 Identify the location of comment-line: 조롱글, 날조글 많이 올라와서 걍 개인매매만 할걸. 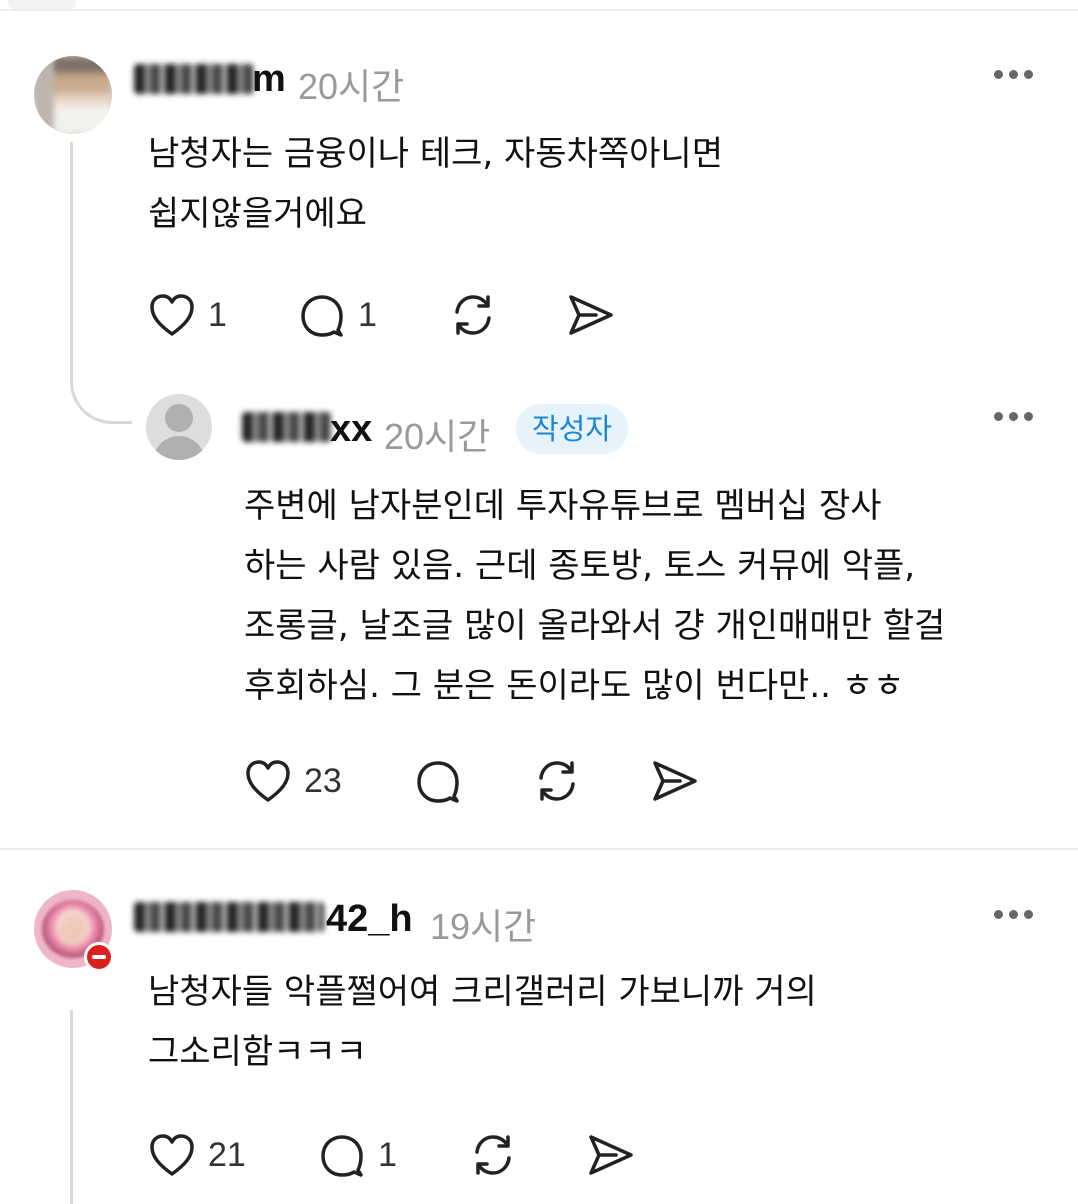
(595, 626).